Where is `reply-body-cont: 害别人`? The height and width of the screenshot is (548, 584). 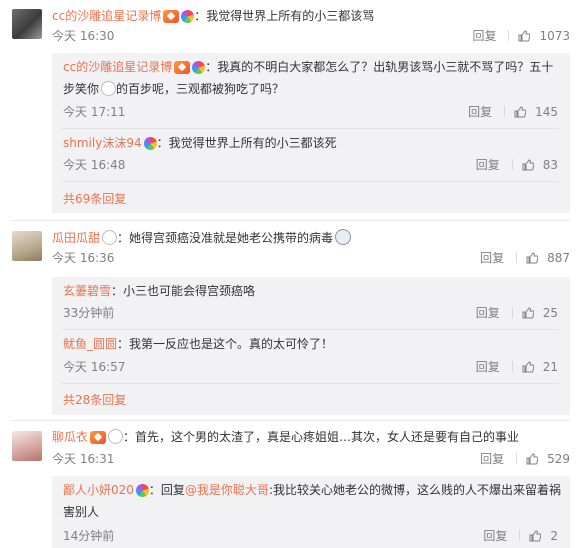 reply-body-cont: 害别人 is located at coordinates (81, 512).